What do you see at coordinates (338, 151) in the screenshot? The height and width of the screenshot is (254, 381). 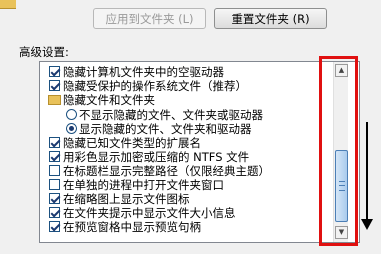 I see `highlight-annotation-box` at bounding box center [338, 151].